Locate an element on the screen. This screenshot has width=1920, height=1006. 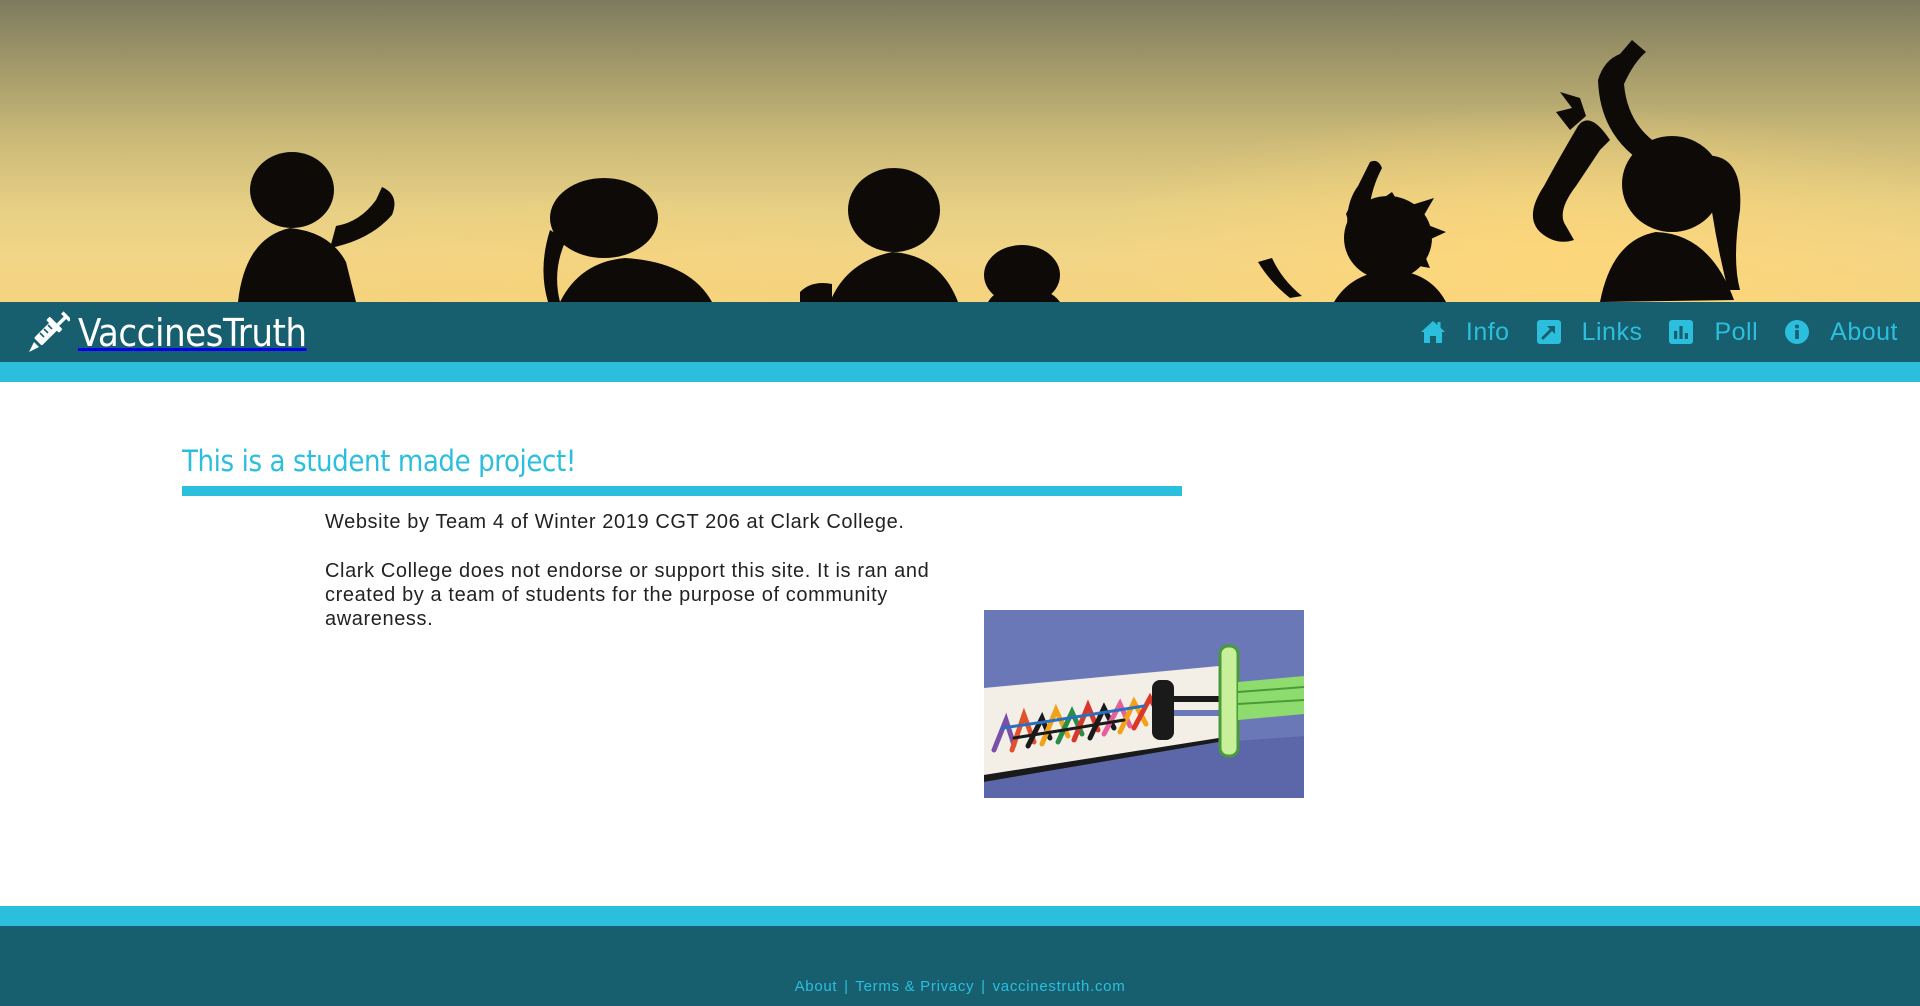
info-icon is located at coordinates (1797, 332).